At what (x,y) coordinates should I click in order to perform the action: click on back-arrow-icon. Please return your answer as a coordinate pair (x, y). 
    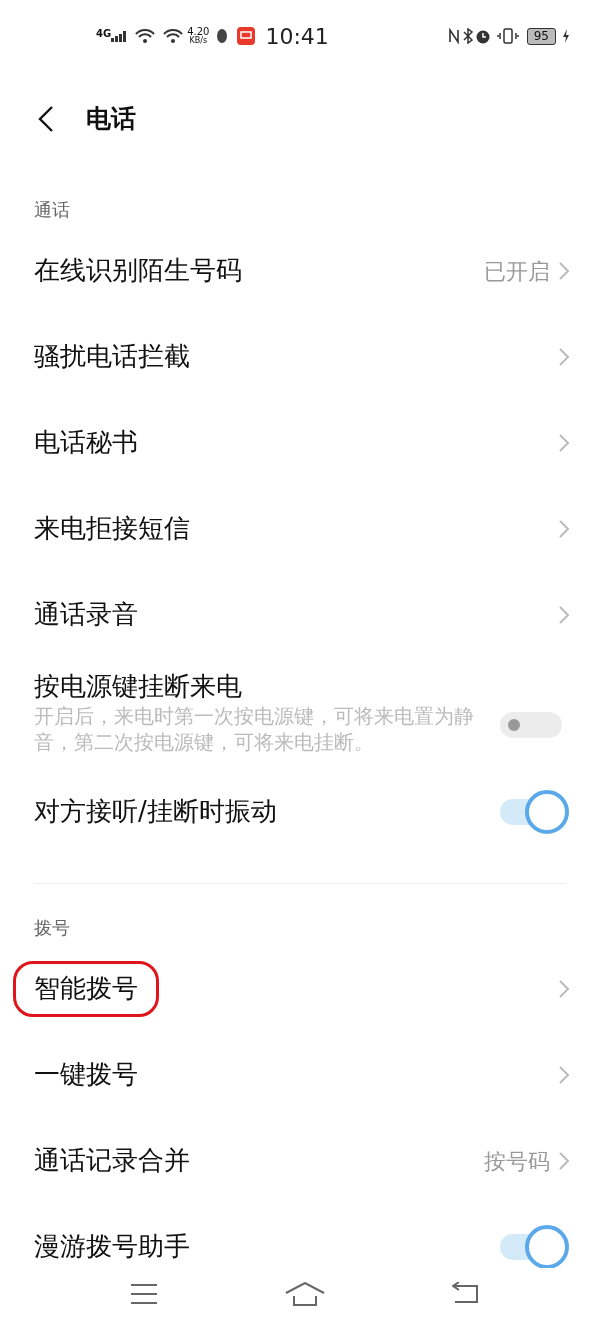
    Looking at the image, I should click on (466, 1294).